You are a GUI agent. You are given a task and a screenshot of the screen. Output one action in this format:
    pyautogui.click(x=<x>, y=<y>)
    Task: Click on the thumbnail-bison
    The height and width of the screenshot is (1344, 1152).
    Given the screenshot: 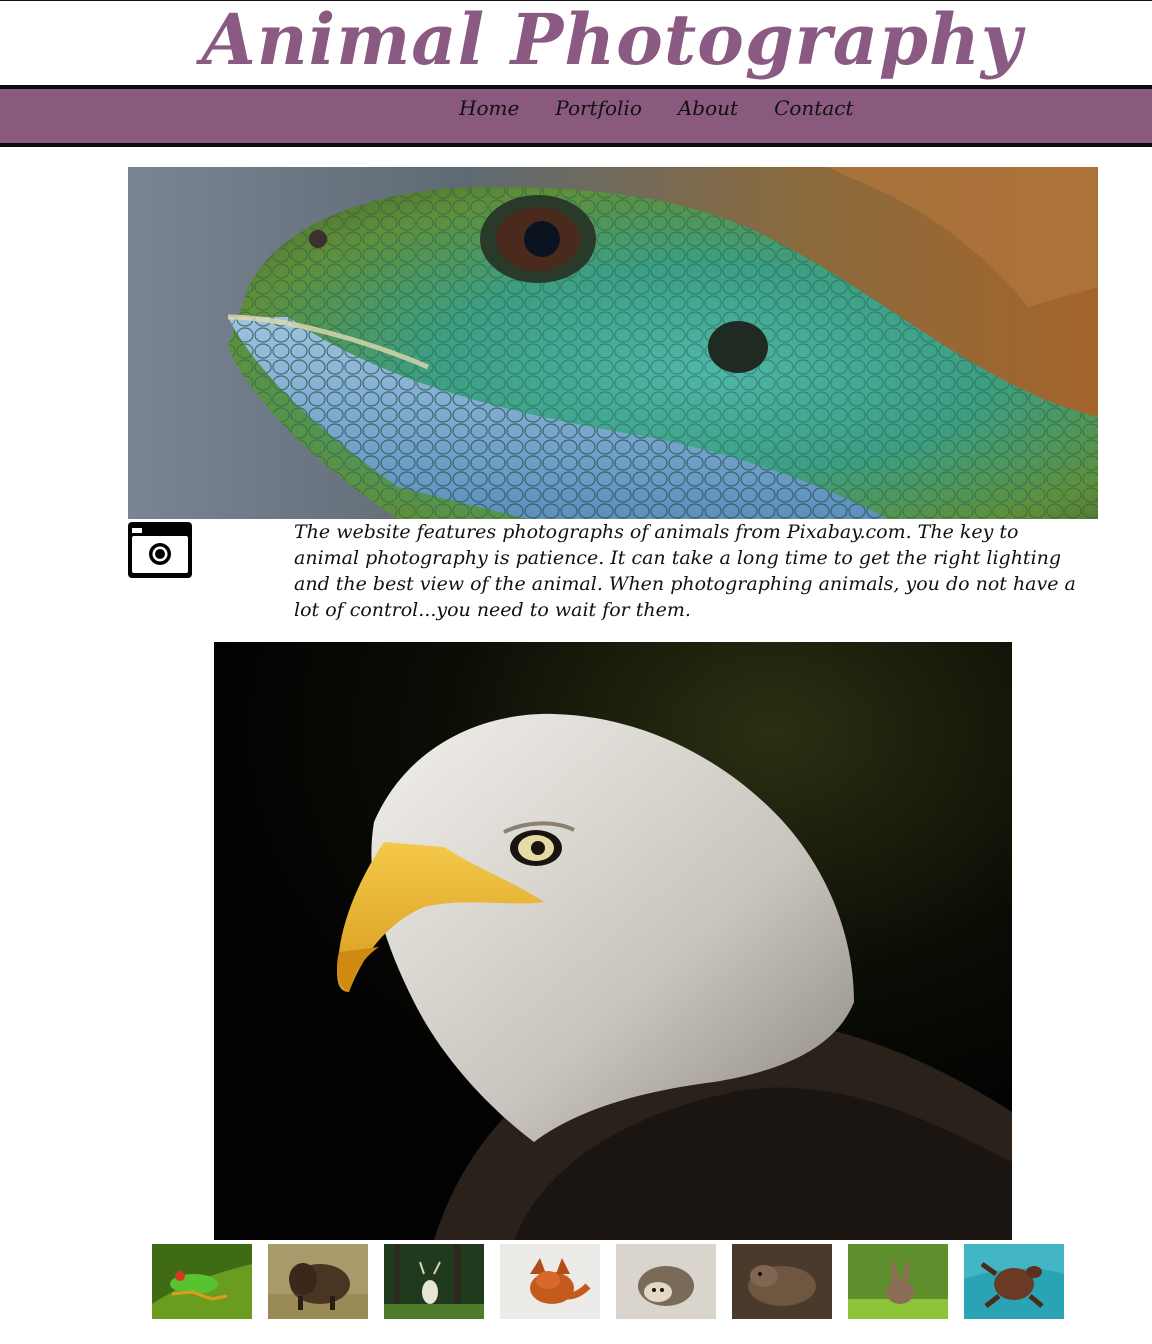 What is the action you would take?
    pyautogui.click(x=318, y=1281)
    